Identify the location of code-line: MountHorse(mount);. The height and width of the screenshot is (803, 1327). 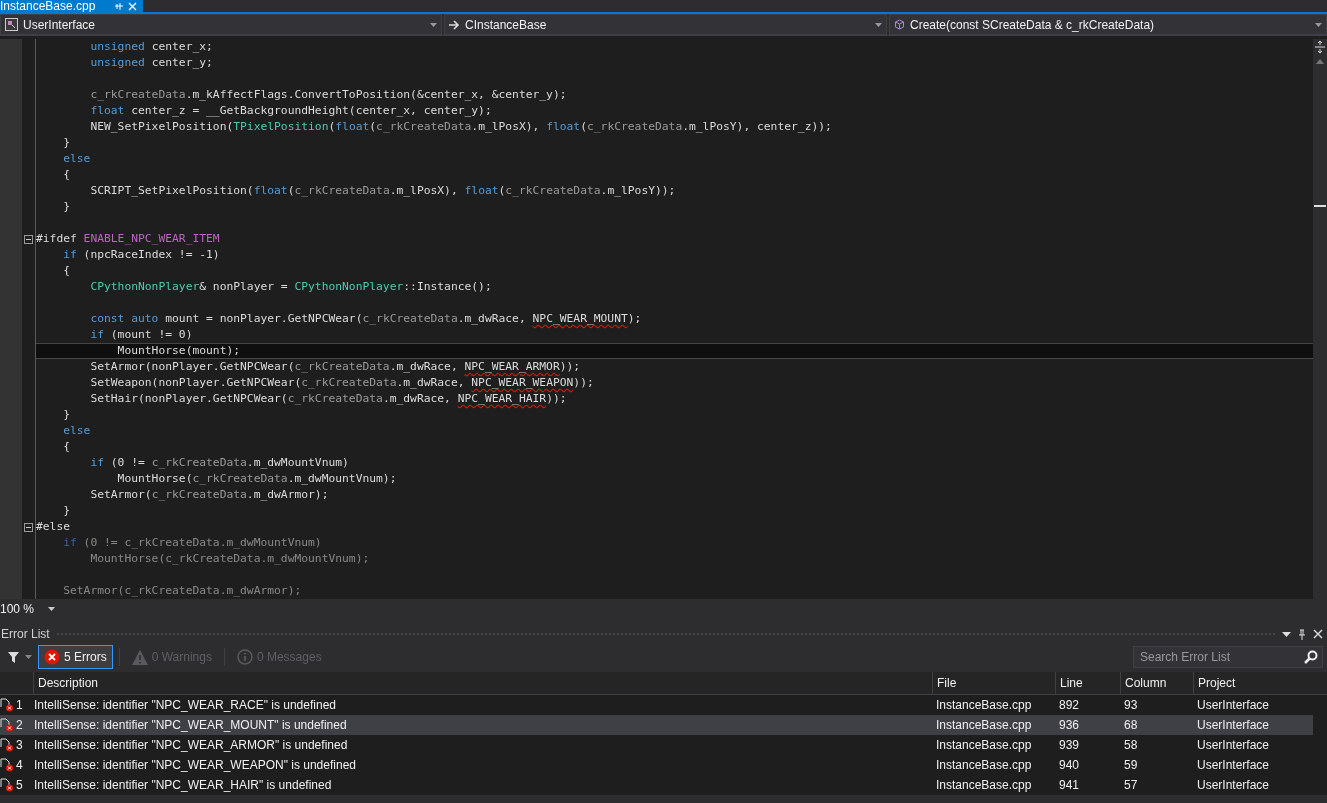
(178, 350).